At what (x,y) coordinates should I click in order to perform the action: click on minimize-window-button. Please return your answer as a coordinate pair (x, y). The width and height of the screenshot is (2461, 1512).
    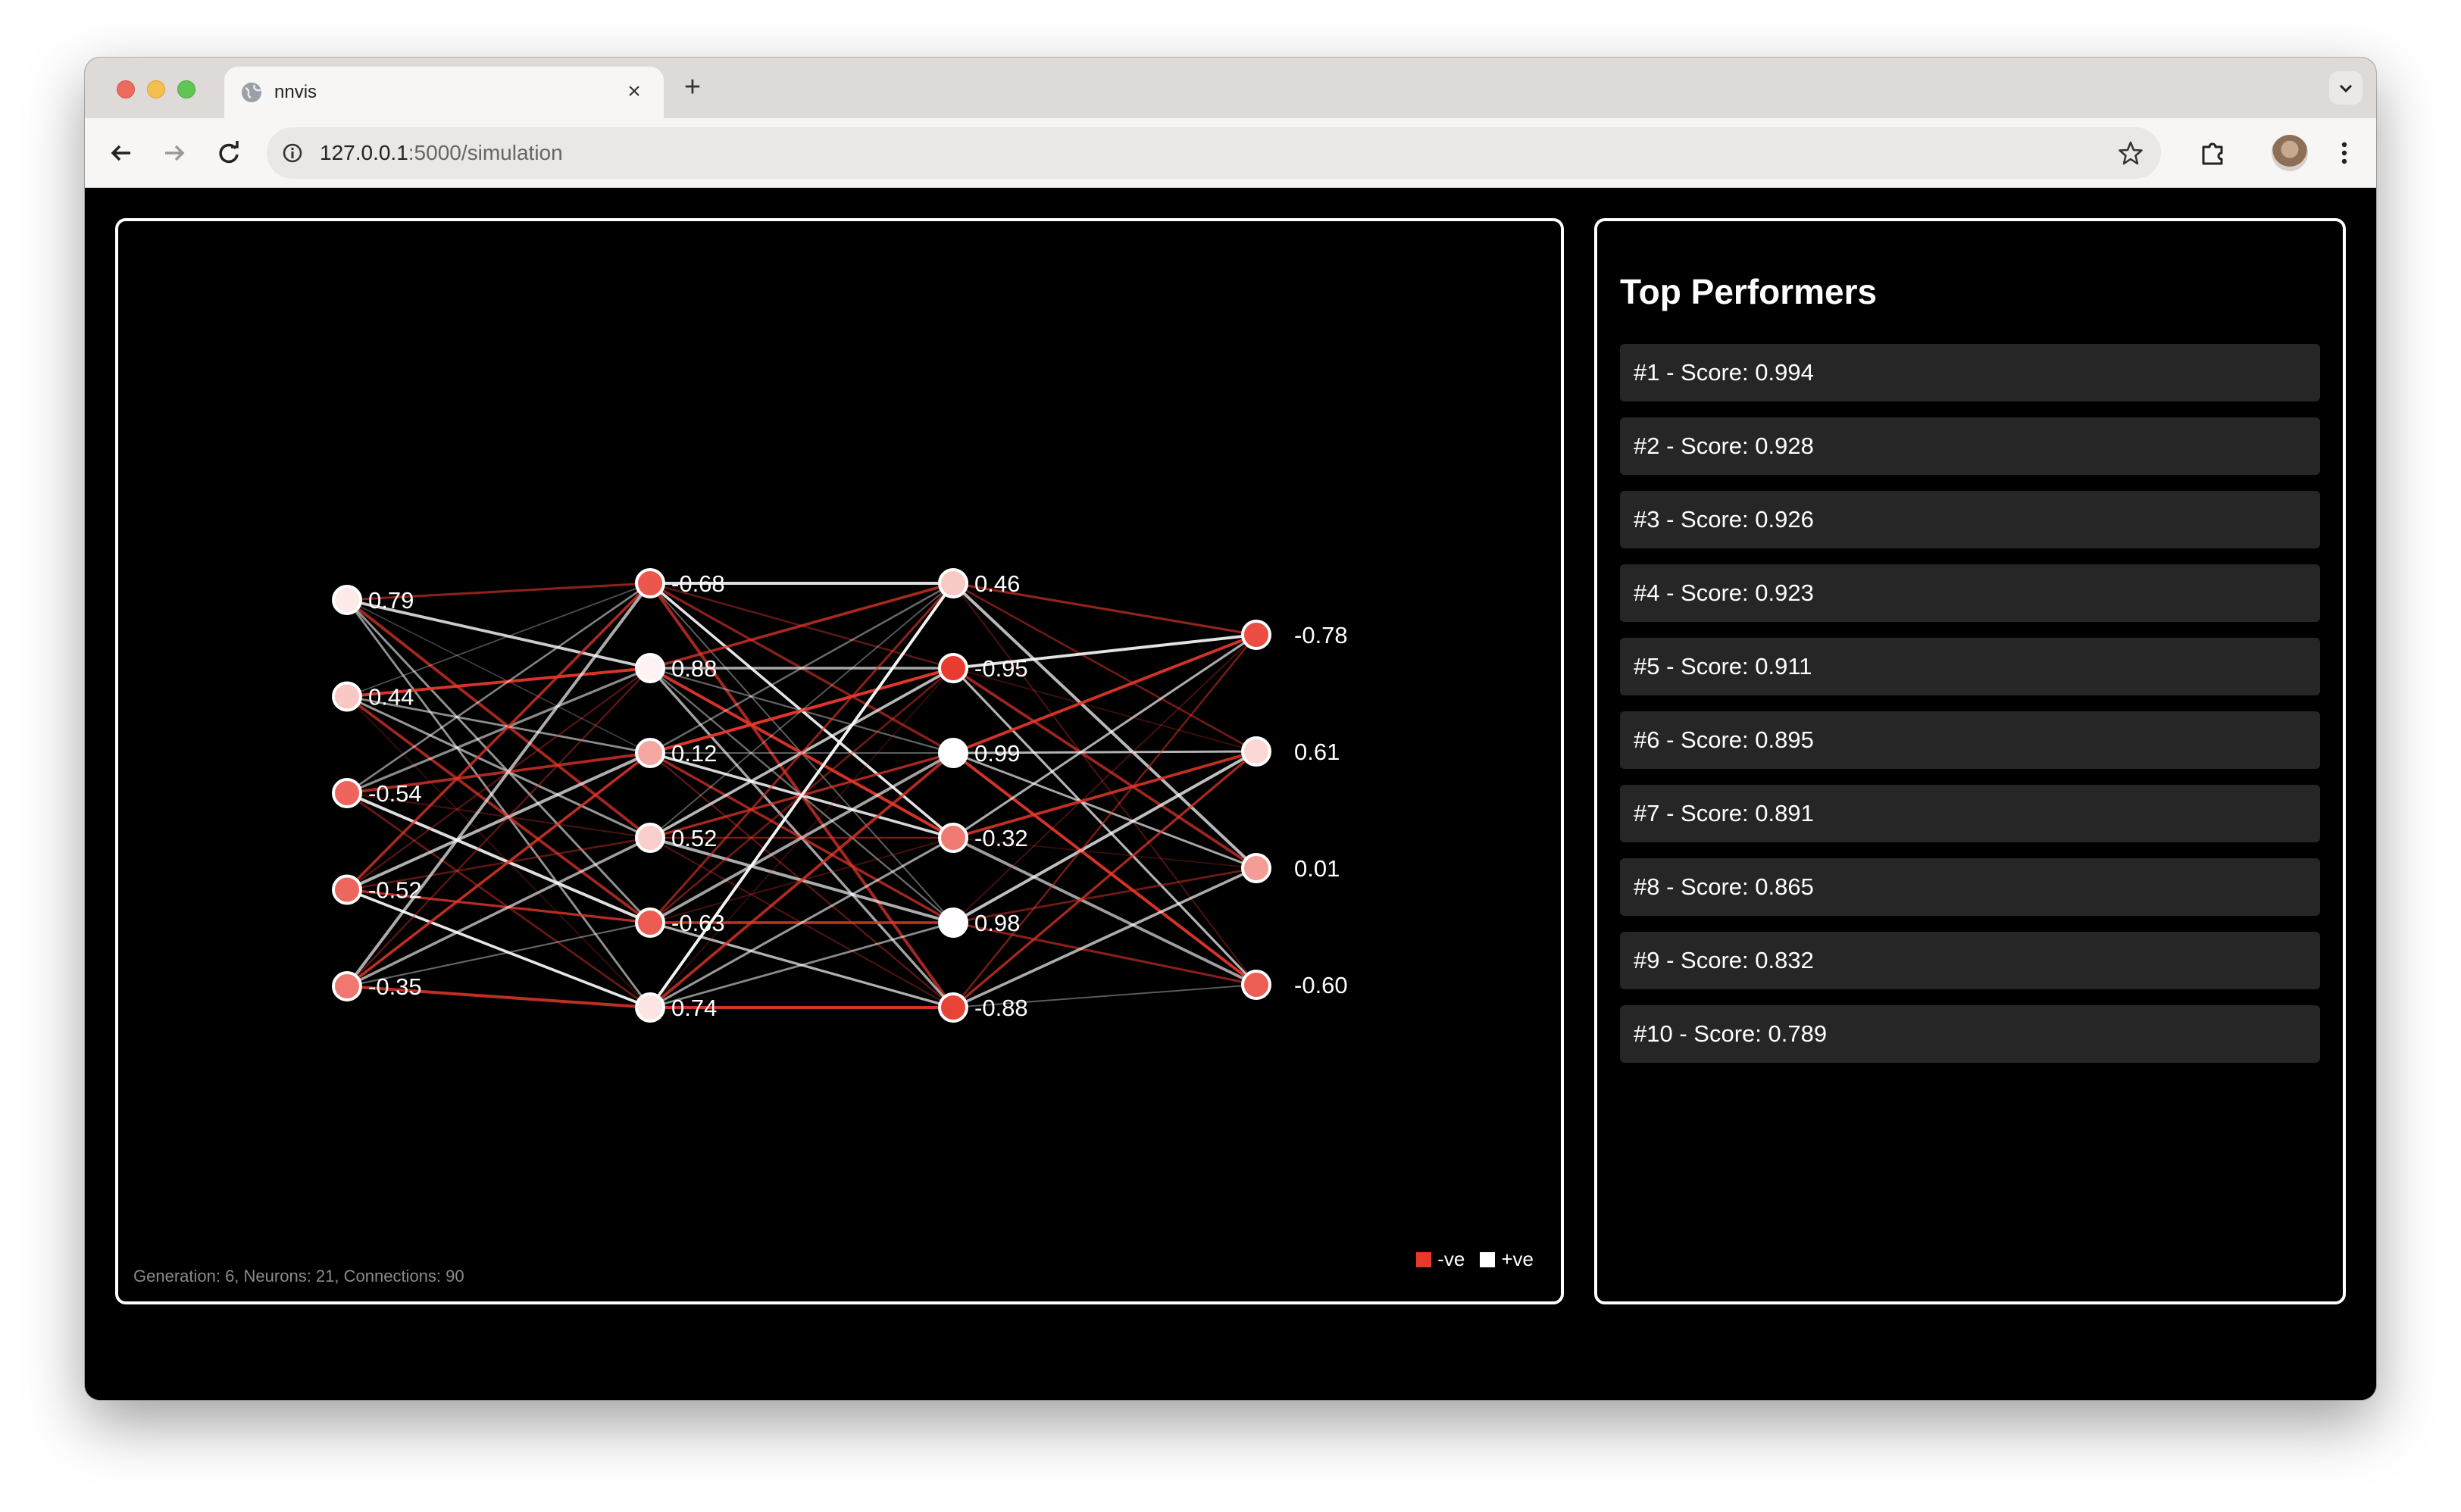
    Looking at the image, I should click on (156, 89).